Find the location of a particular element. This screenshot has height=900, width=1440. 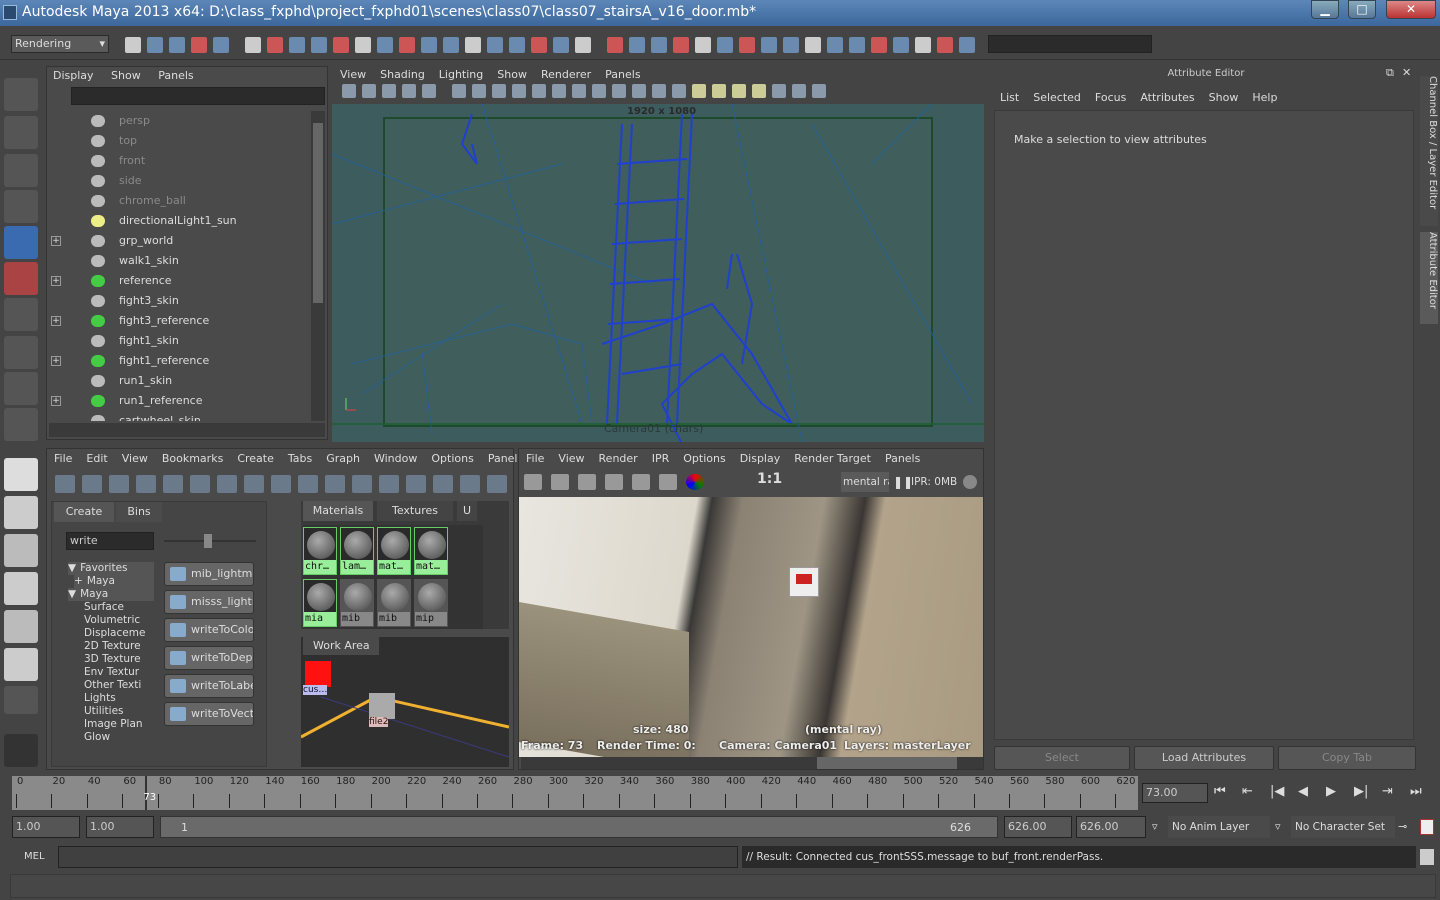

menu-selected: Selected is located at coordinates (1057, 97).